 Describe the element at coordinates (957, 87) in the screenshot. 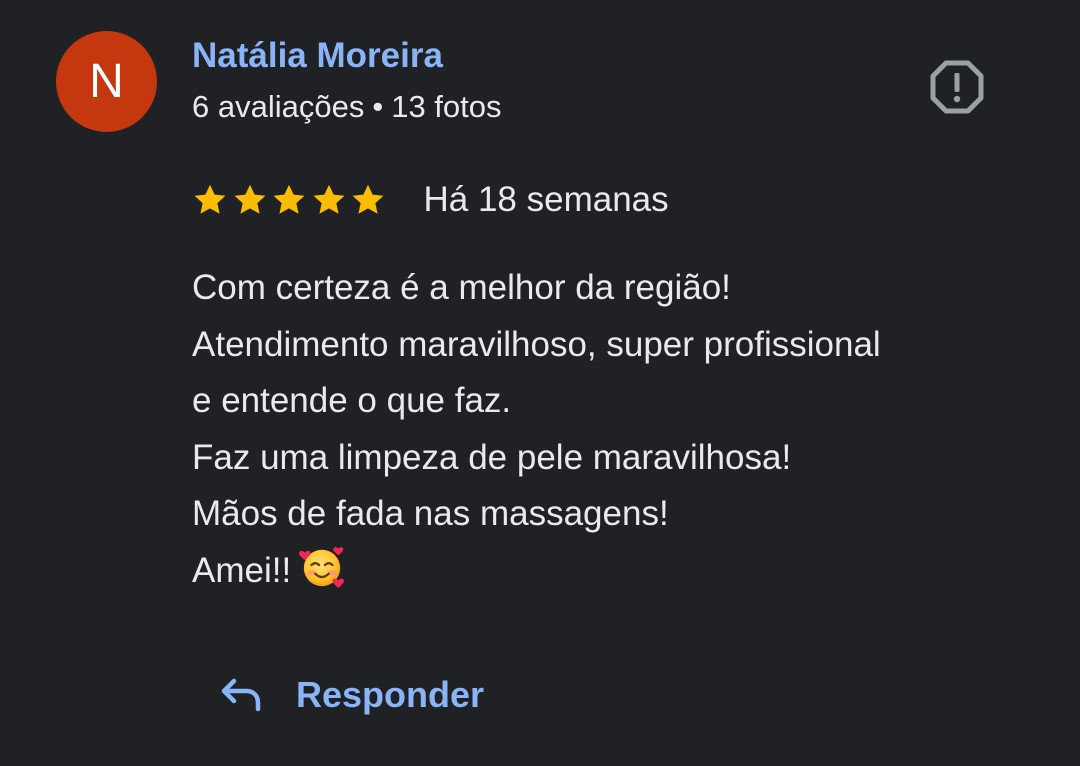

I see `report-icon` at that location.